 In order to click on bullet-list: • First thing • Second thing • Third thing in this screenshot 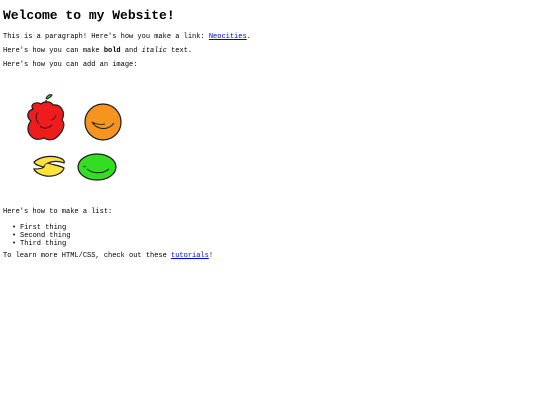, I will do `click(41, 236)`.